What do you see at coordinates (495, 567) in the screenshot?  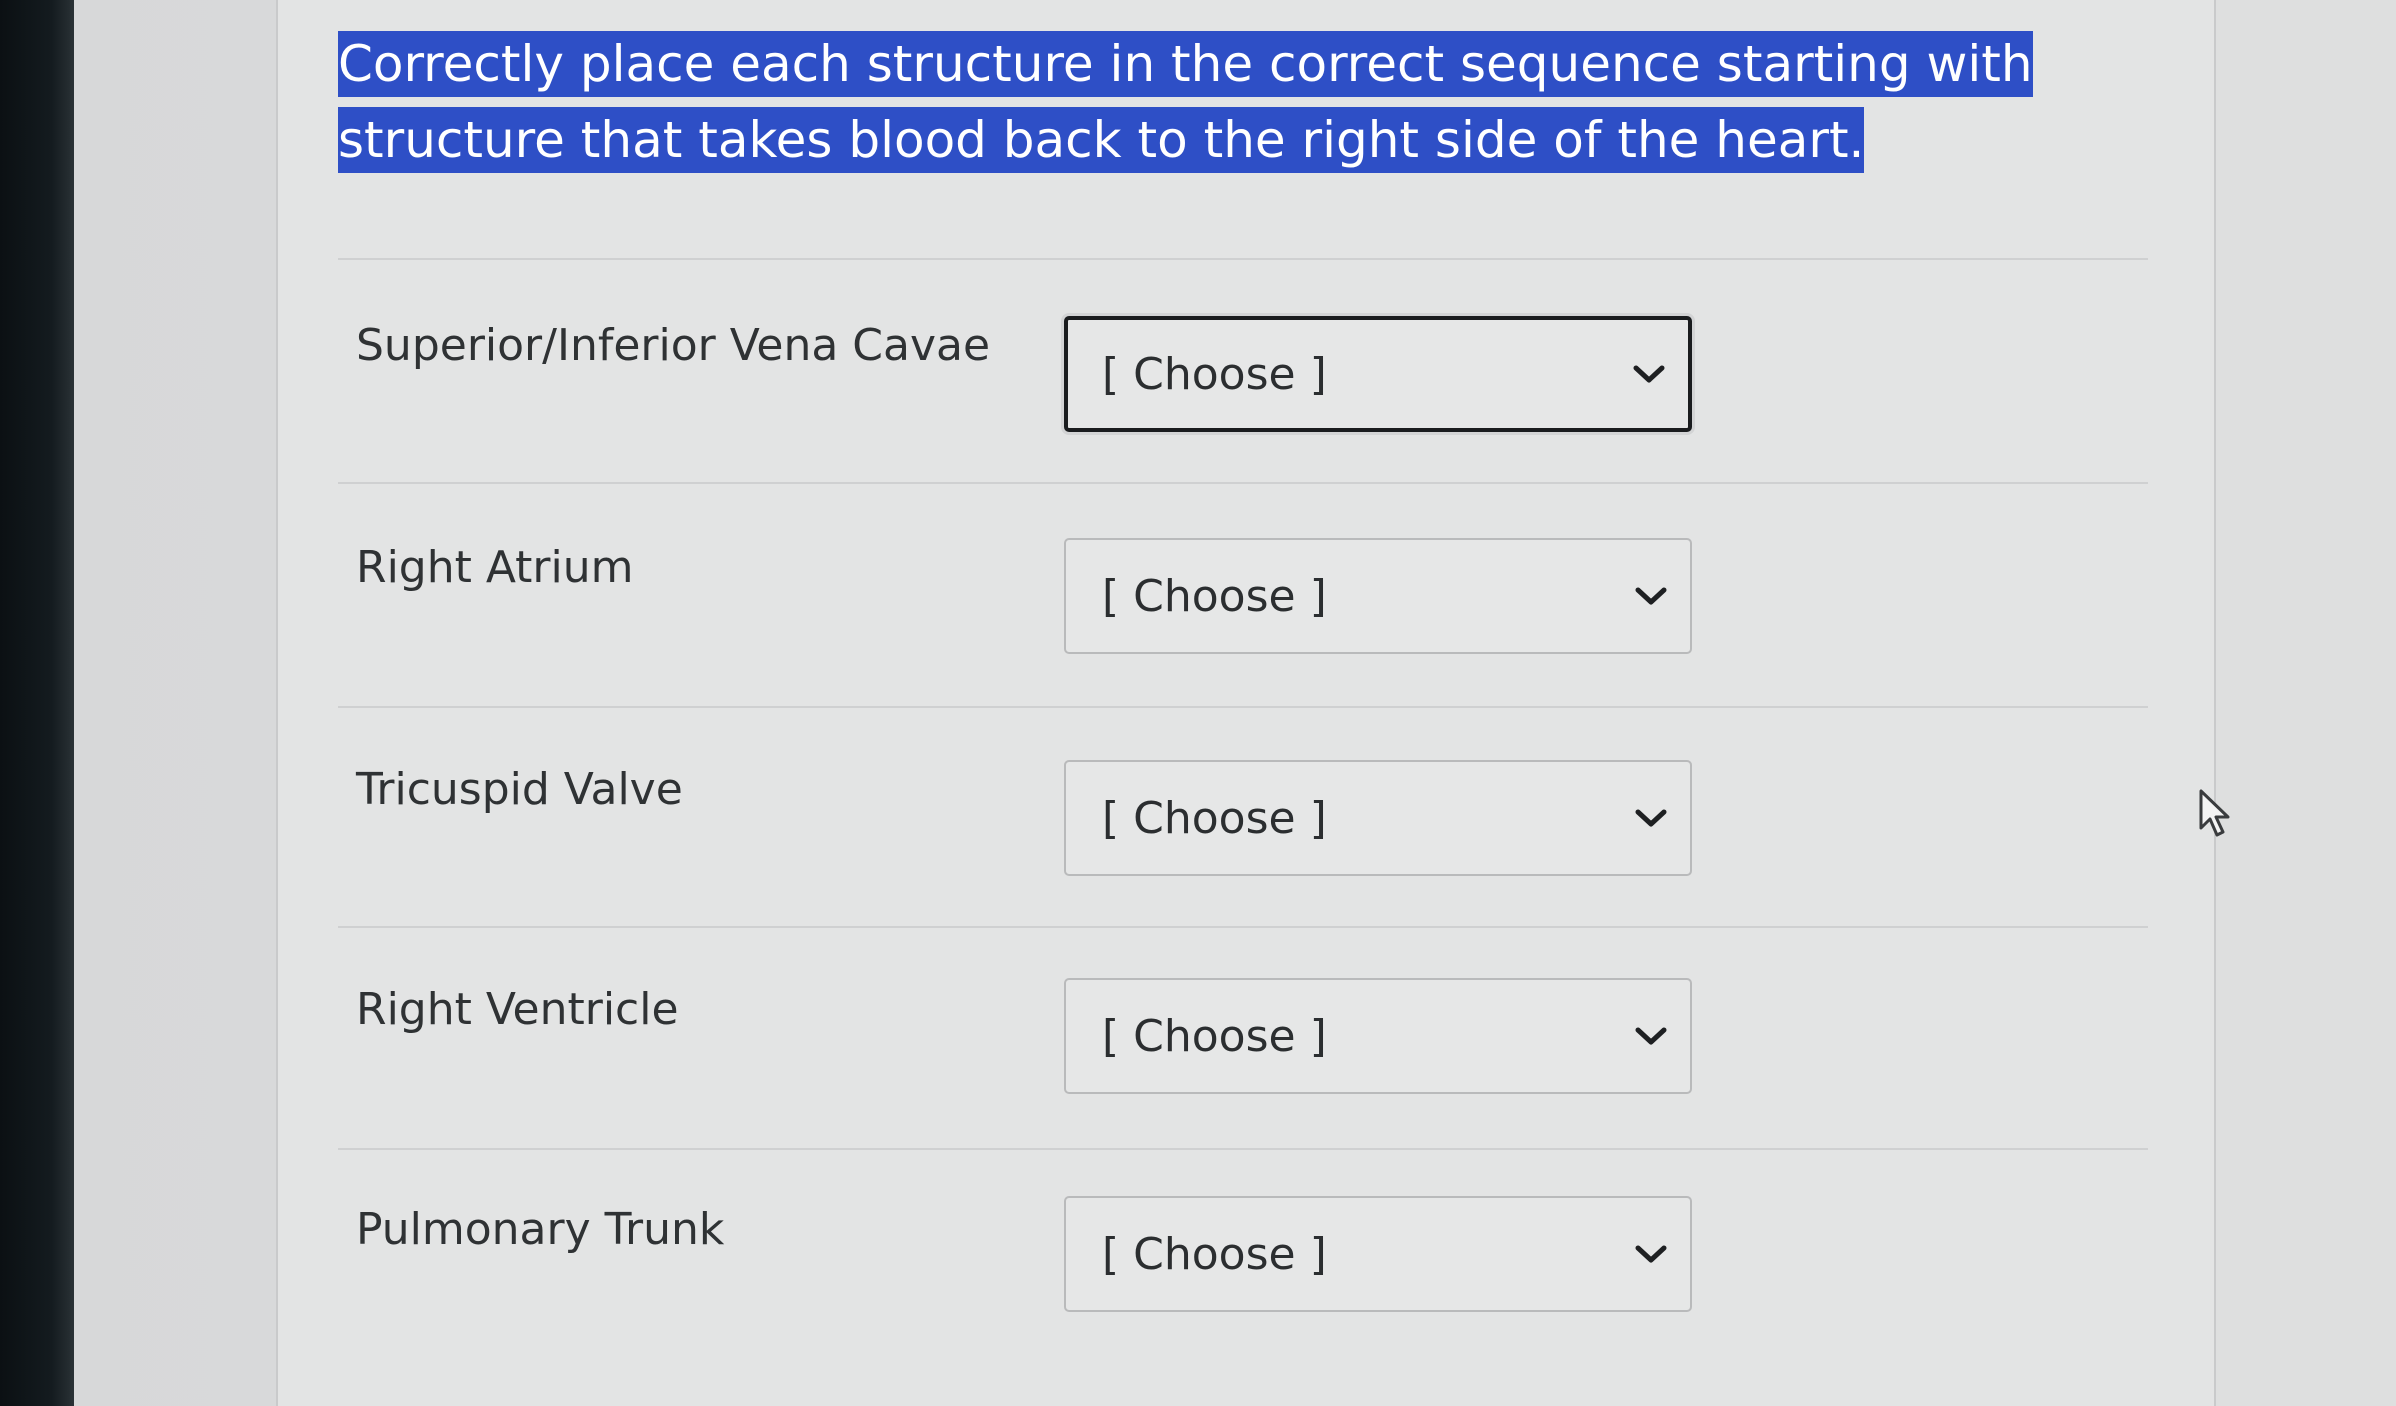 I see `match-label-right-atrium: Right Atrium` at bounding box center [495, 567].